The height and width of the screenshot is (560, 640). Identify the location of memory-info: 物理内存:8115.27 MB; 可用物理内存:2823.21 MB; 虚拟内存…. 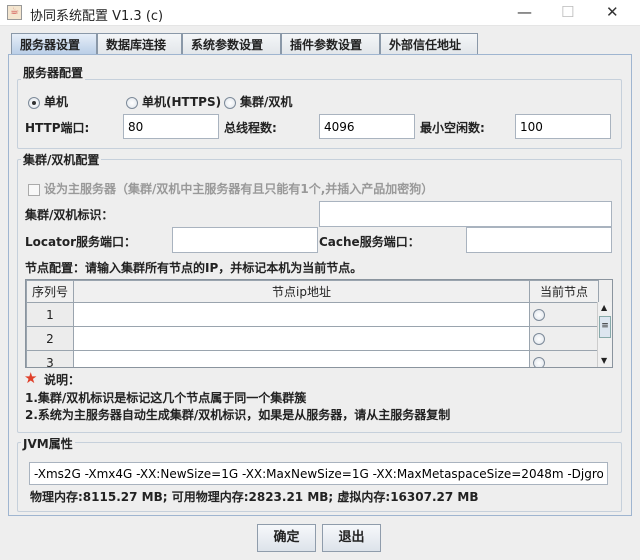
(254, 497).